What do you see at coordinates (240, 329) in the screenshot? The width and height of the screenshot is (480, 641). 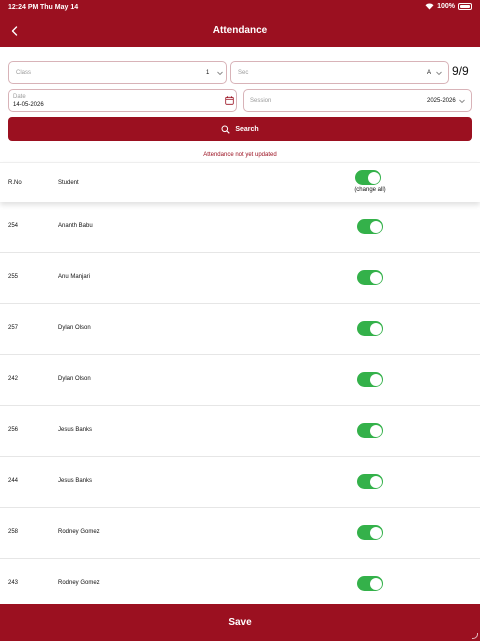 I see `table-row: 257 Dylan Olson` at bounding box center [240, 329].